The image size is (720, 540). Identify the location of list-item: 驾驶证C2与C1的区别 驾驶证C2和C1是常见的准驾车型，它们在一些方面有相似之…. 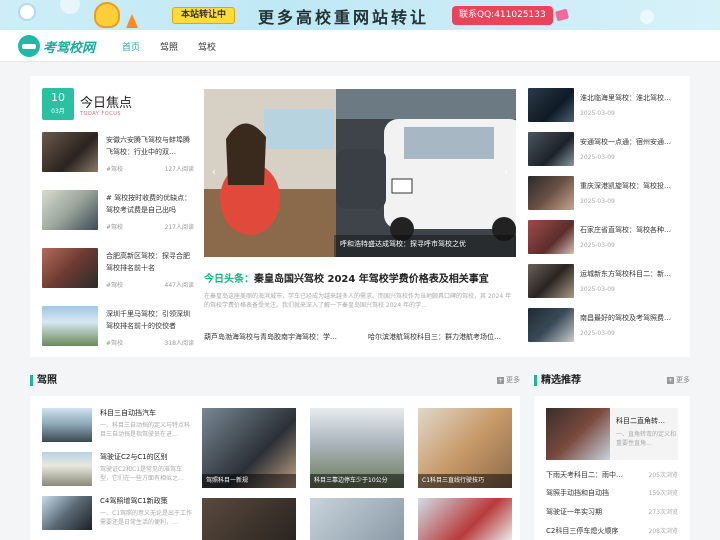
(116, 473).